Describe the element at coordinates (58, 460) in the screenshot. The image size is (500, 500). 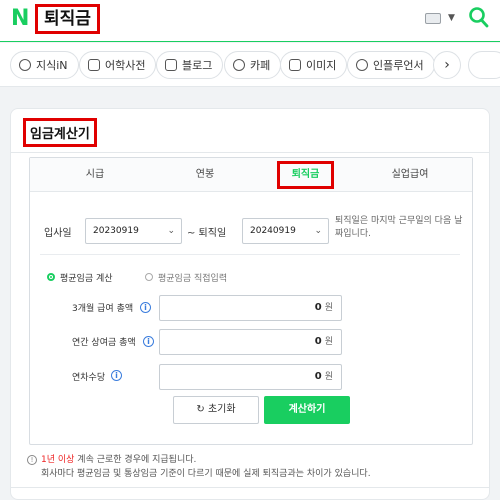
I see `footnote-highlight: 1년 이상` at that location.